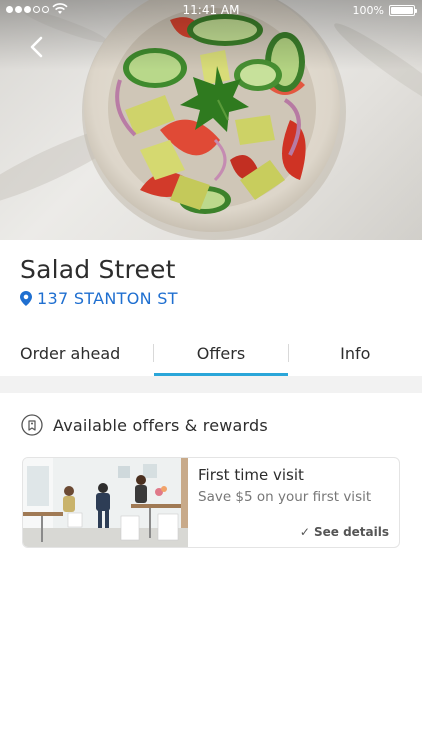 The height and width of the screenshot is (750, 422). What do you see at coordinates (107, 298) in the screenshot?
I see `address-text: 137 STANTON ST` at bounding box center [107, 298].